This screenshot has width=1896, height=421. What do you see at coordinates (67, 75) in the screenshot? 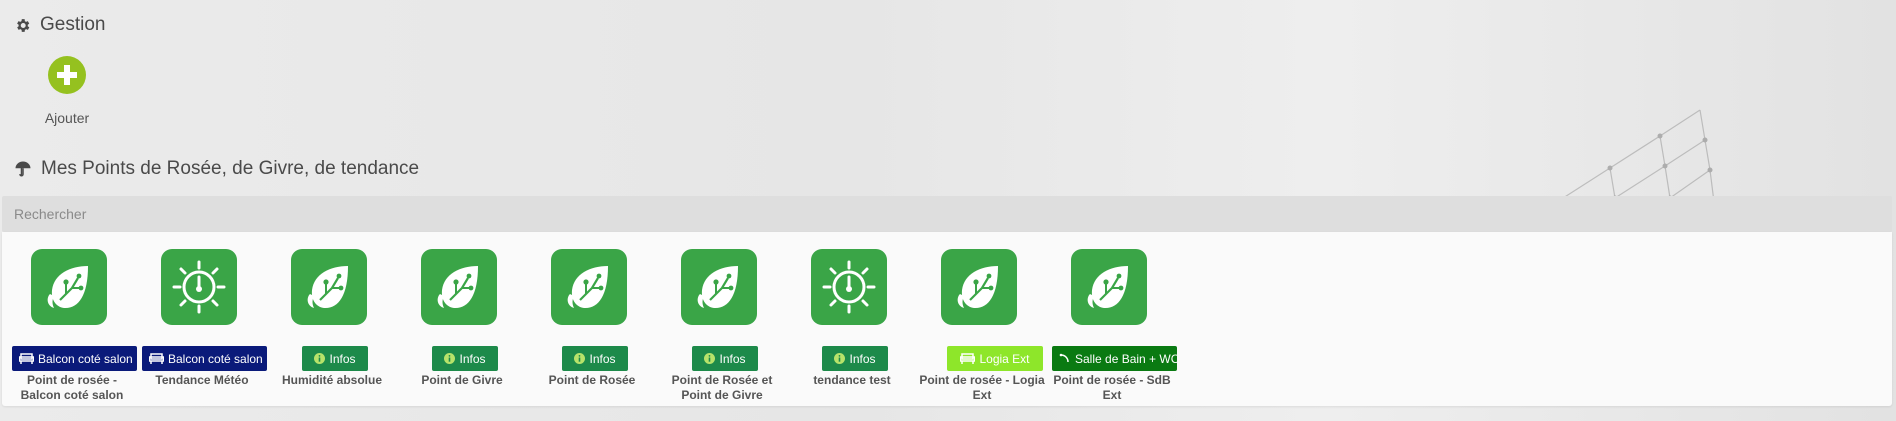
I see `plus-circle-icon` at bounding box center [67, 75].